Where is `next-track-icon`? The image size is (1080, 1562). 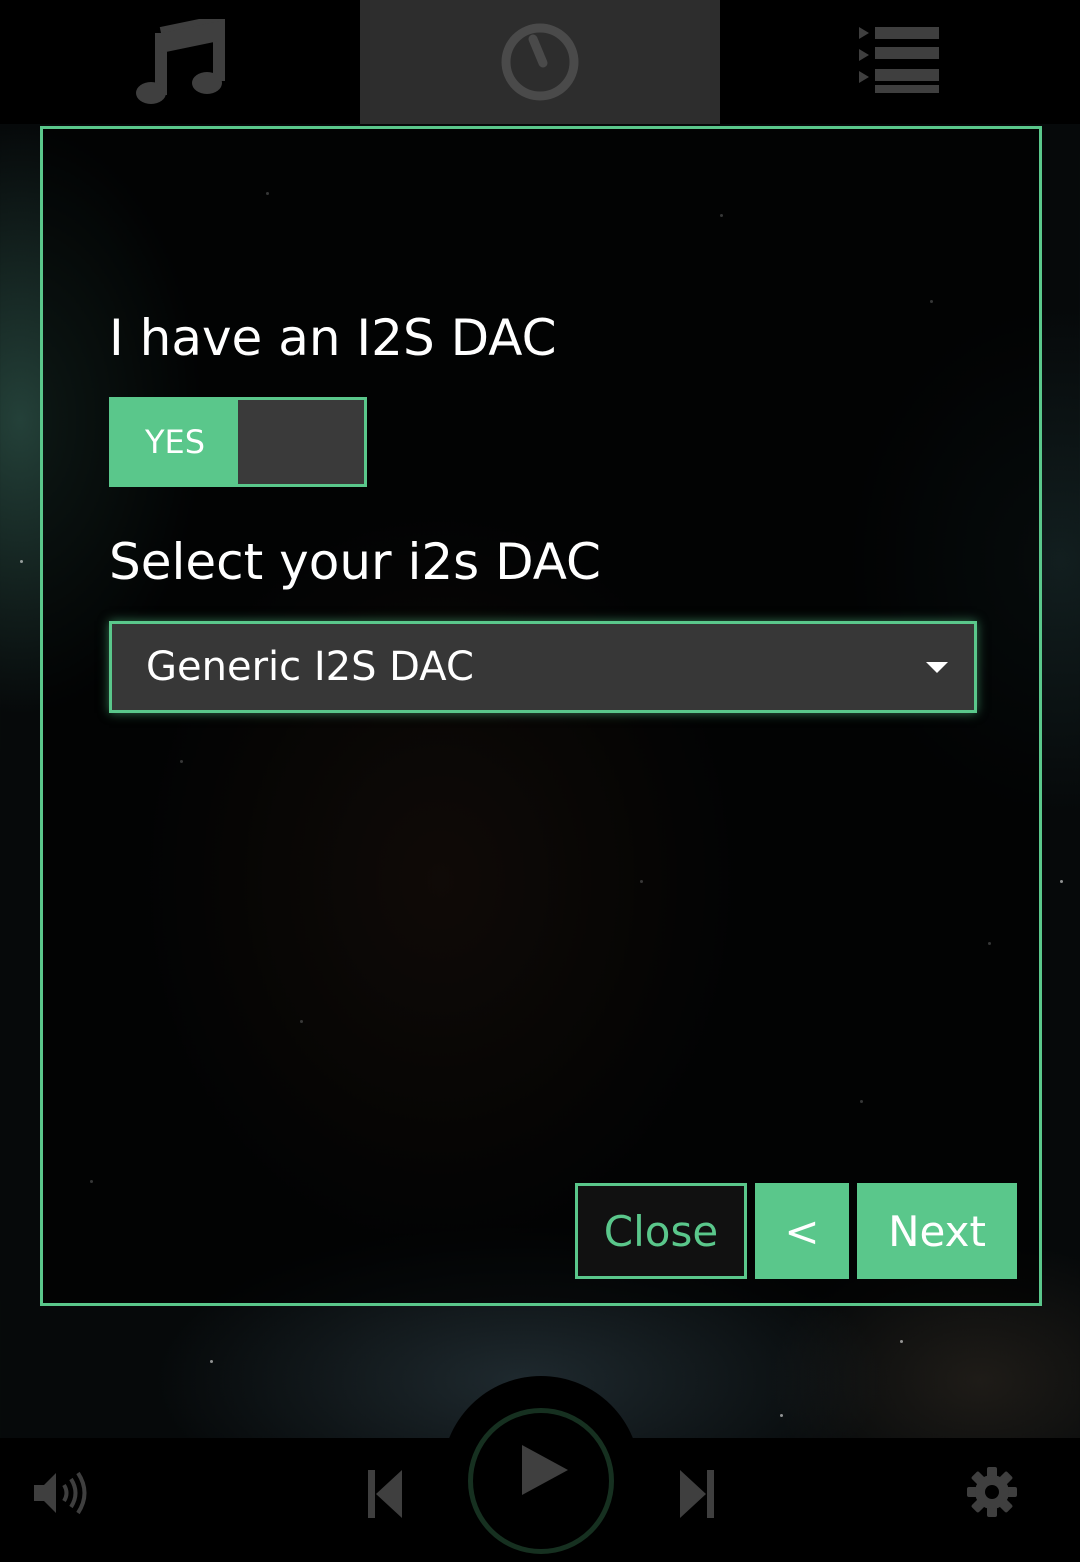
next-track-icon is located at coordinates (696, 1494).